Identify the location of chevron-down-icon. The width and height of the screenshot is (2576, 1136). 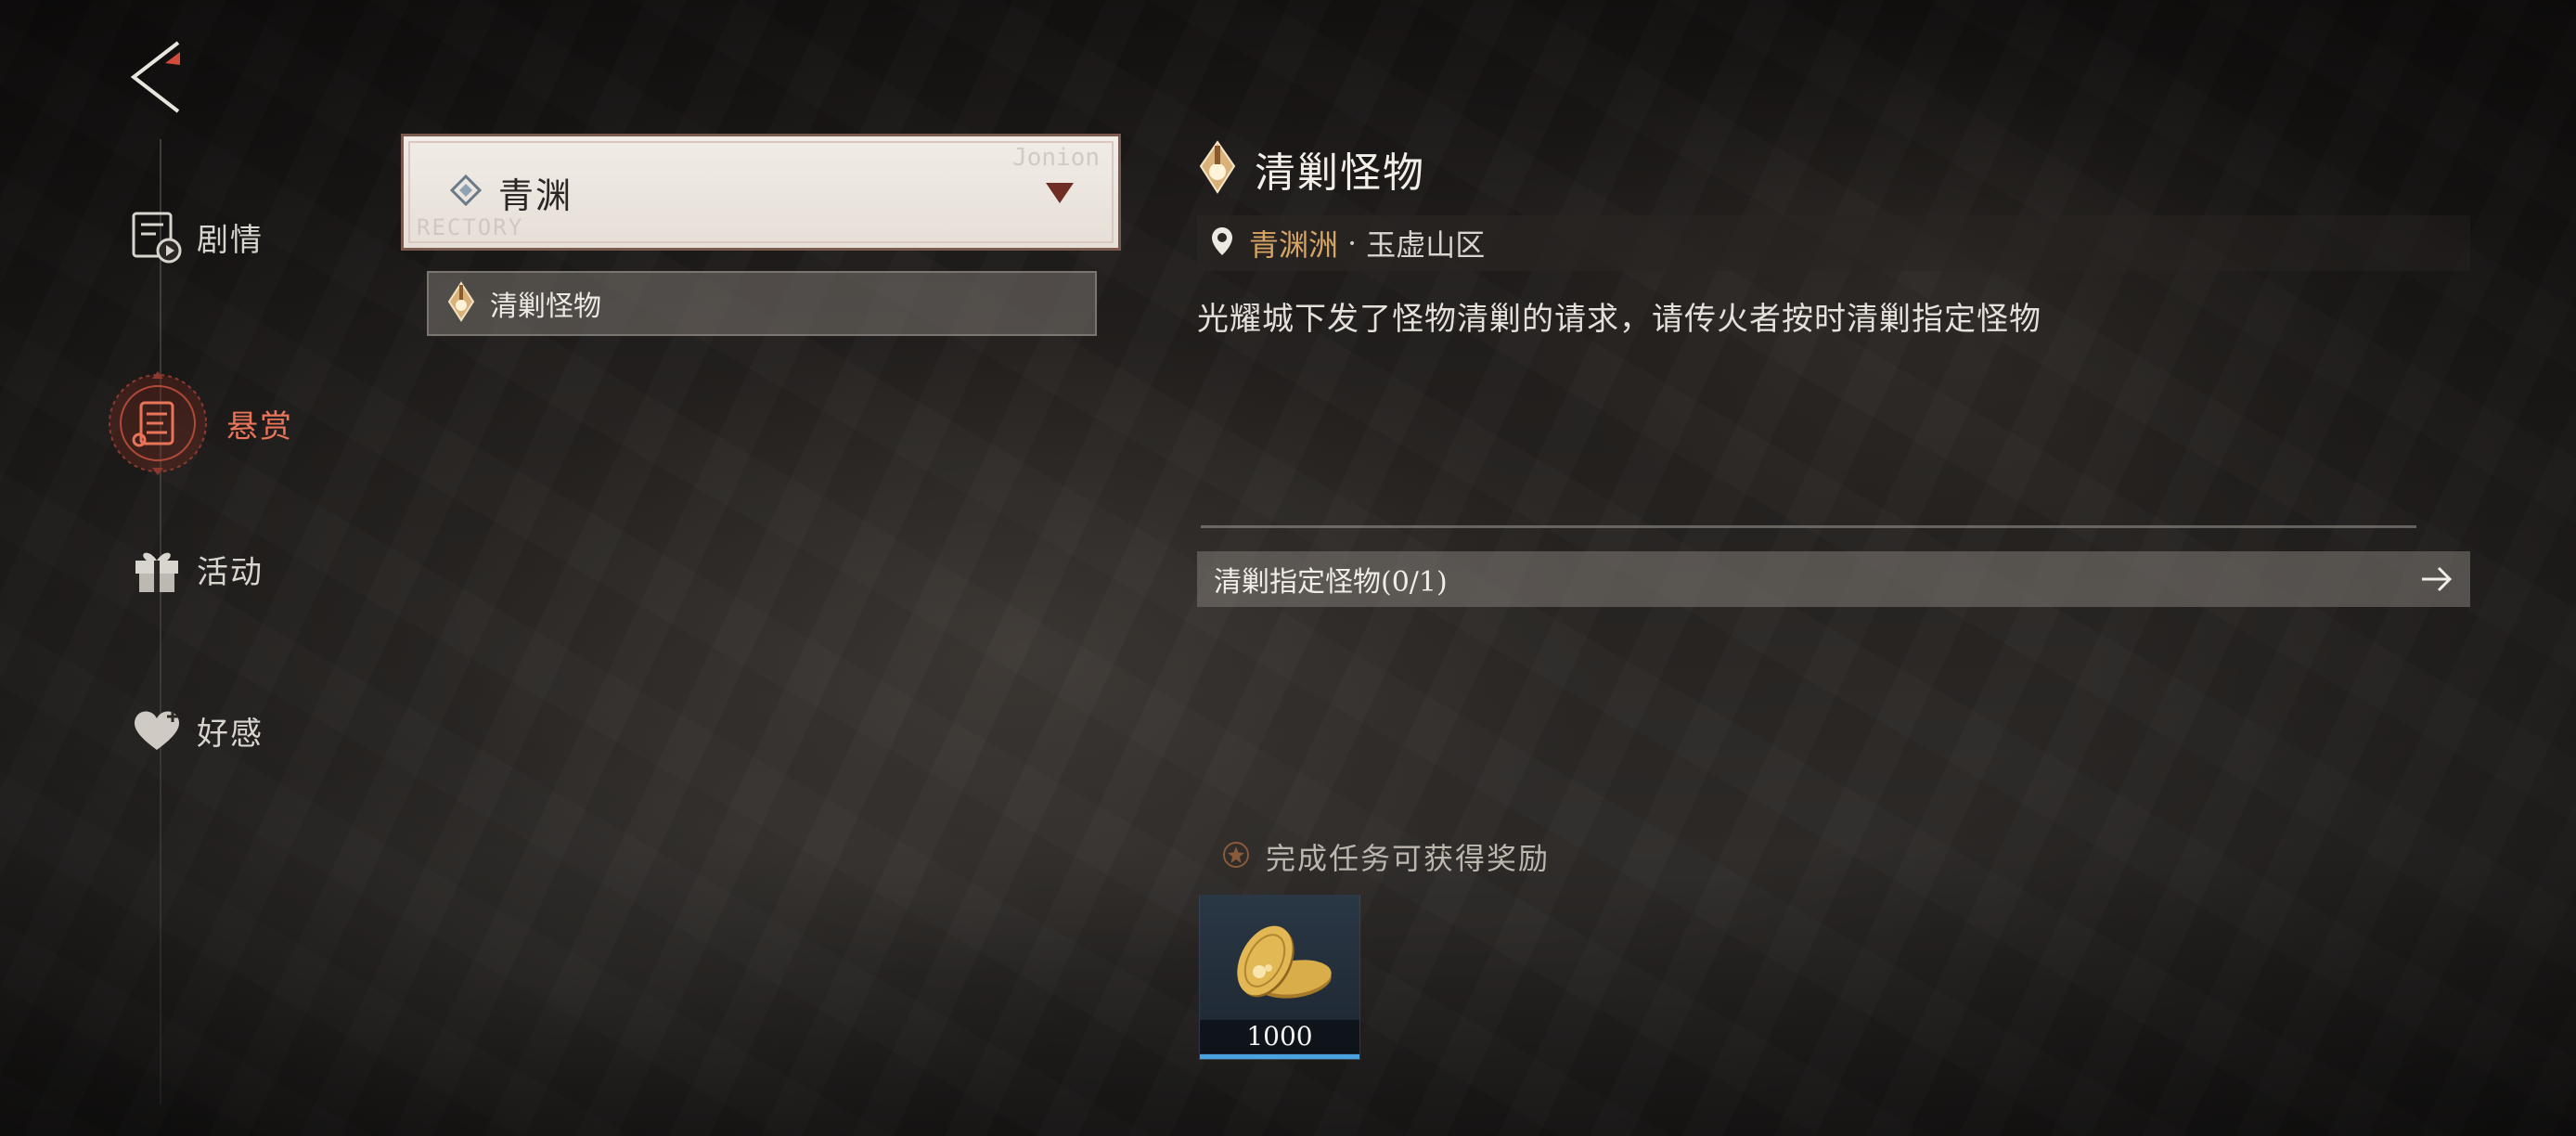
(1060, 193).